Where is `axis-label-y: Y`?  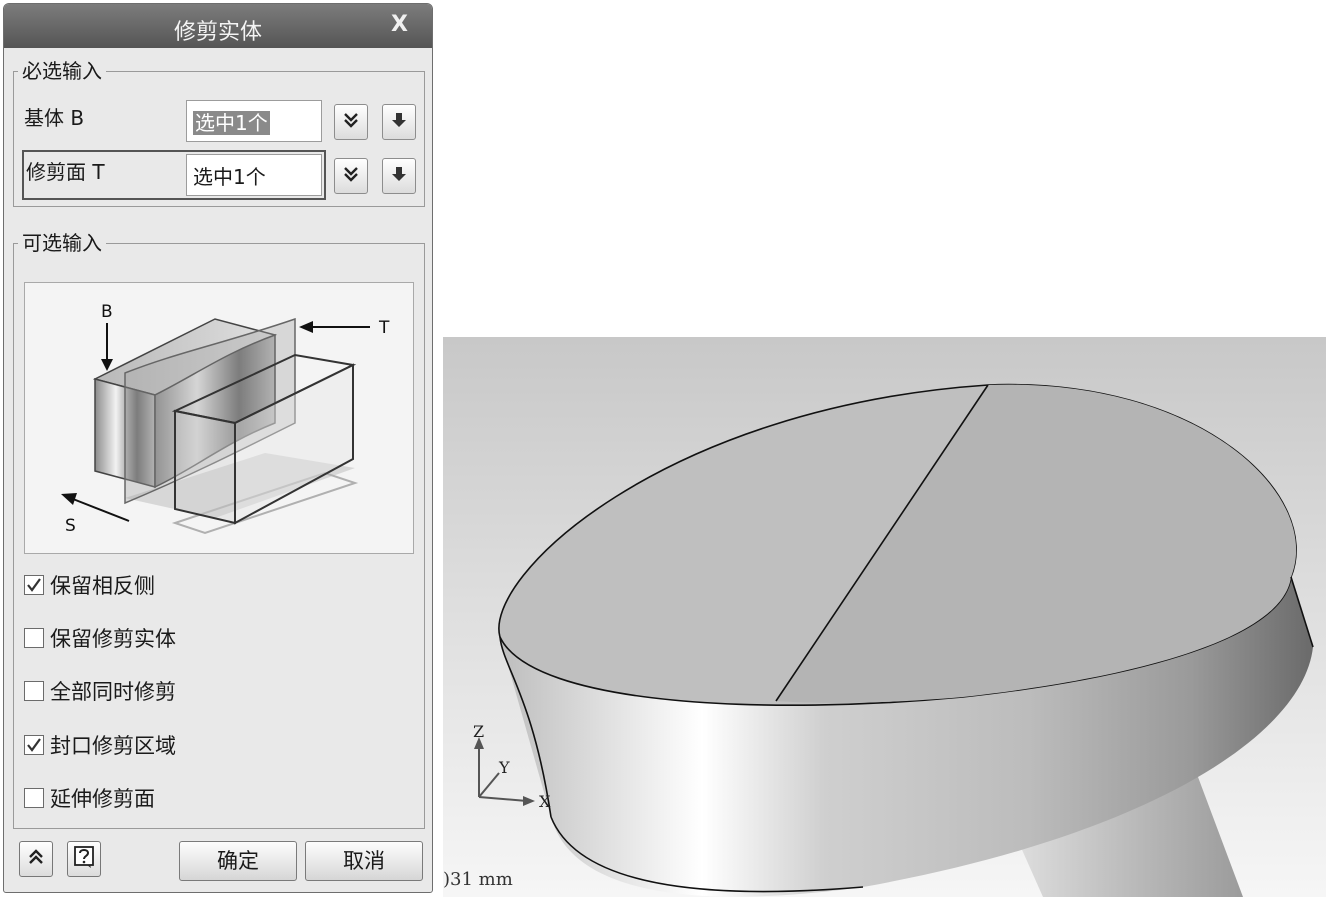 axis-label-y: Y is located at coordinates (504, 767).